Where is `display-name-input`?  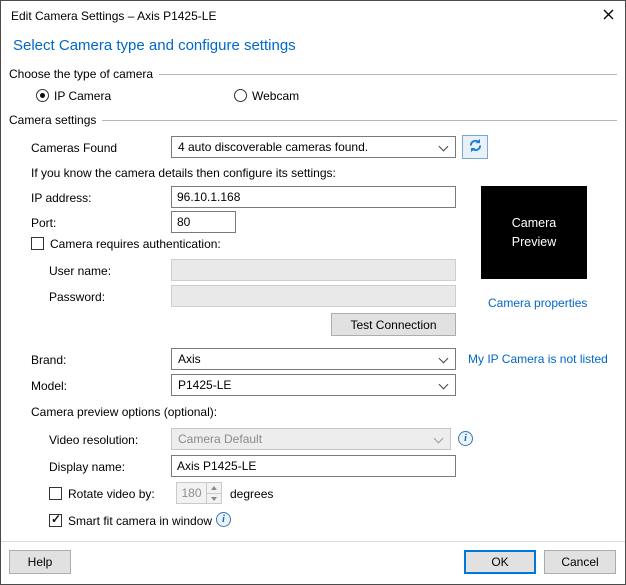 display-name-input is located at coordinates (313, 466).